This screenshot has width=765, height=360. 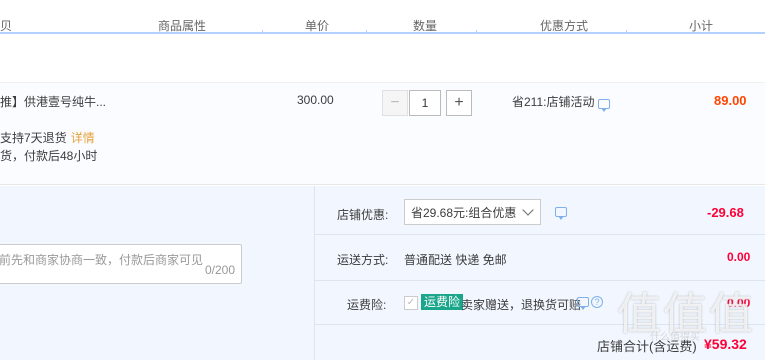 What do you see at coordinates (33, 138) in the screenshot?
I see `return-policy-text: 支持7天退货` at bounding box center [33, 138].